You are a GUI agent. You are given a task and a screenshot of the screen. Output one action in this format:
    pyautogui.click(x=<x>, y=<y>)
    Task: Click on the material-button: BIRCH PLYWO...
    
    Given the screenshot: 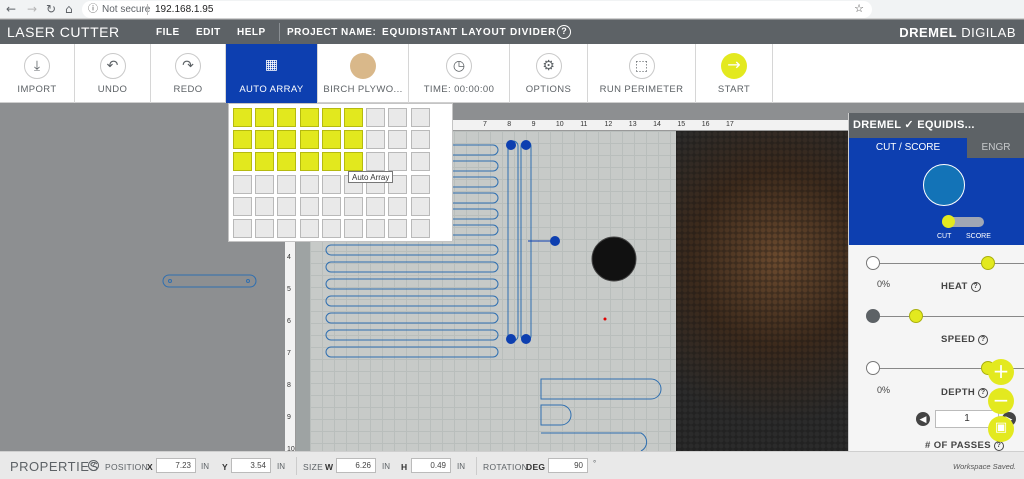 What is the action you would take?
    pyautogui.click(x=363, y=73)
    